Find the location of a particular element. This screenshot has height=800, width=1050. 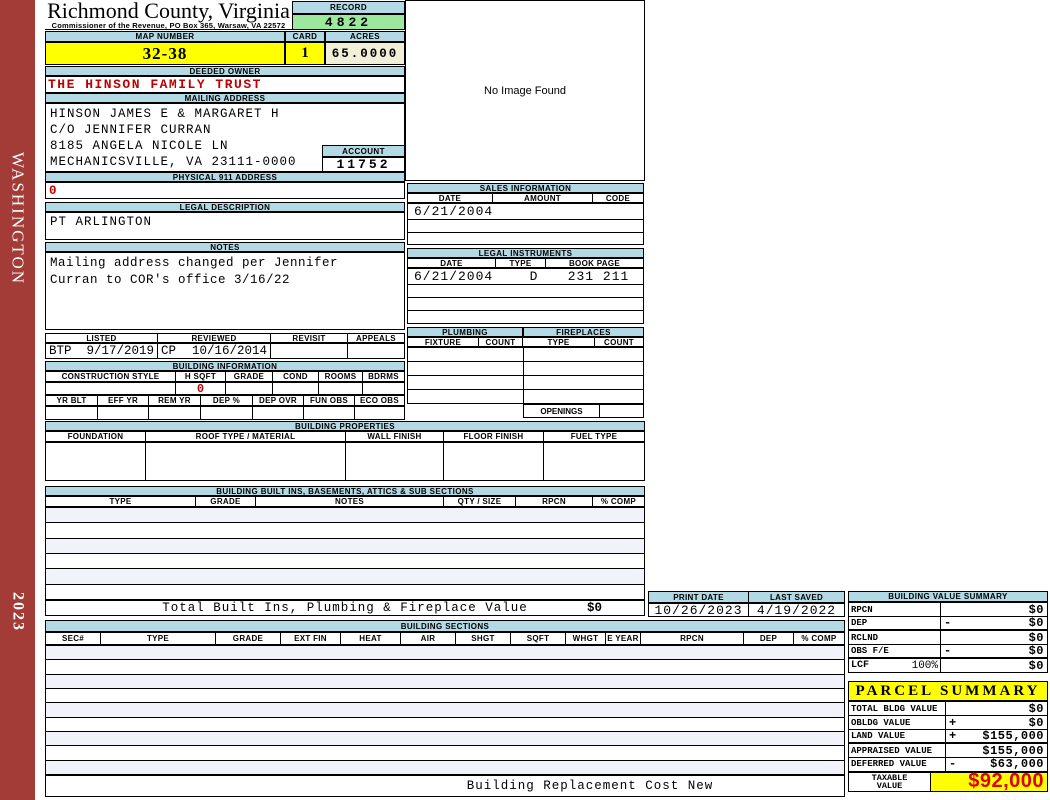

legal-instruments-label: LEGAL INSTRUMENTS is located at coordinates (525, 253).